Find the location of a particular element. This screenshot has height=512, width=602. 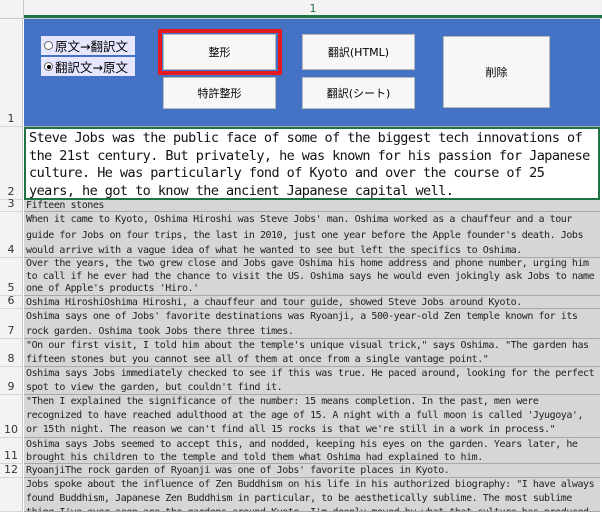

row-header: 6 is located at coordinates (11, 301).